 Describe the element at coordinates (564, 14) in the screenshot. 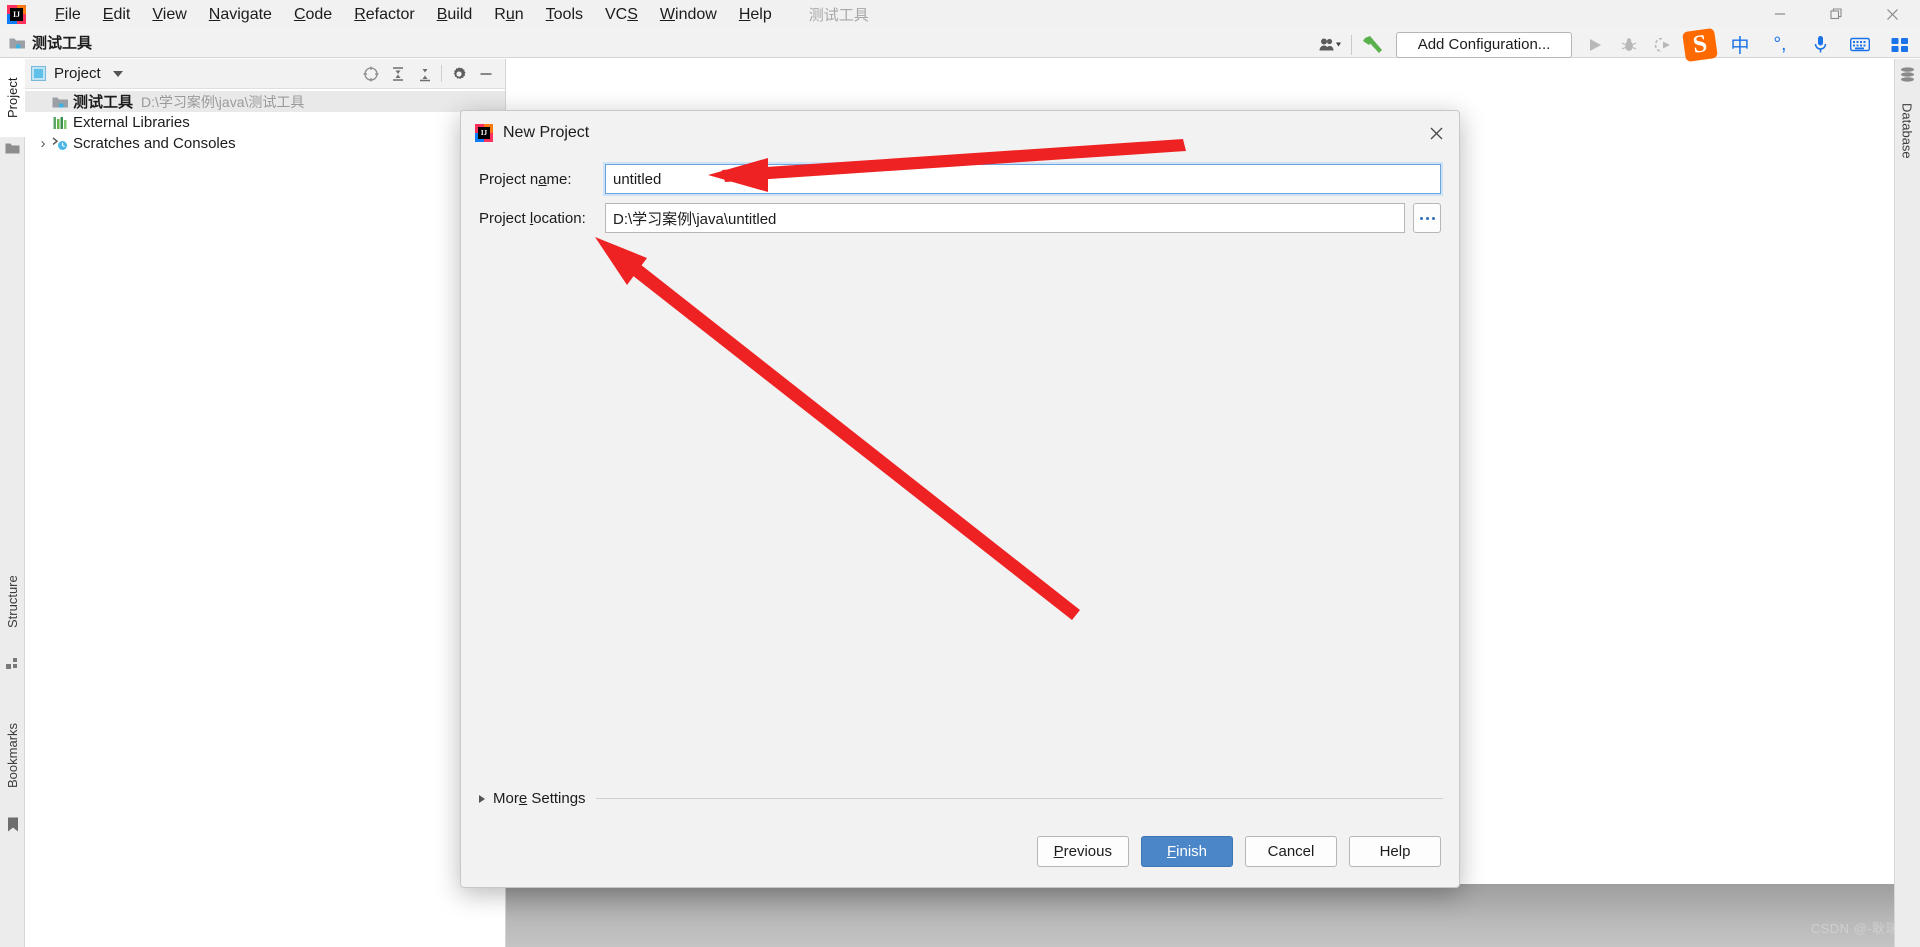

I see `menu-item-tools: Tools` at that location.